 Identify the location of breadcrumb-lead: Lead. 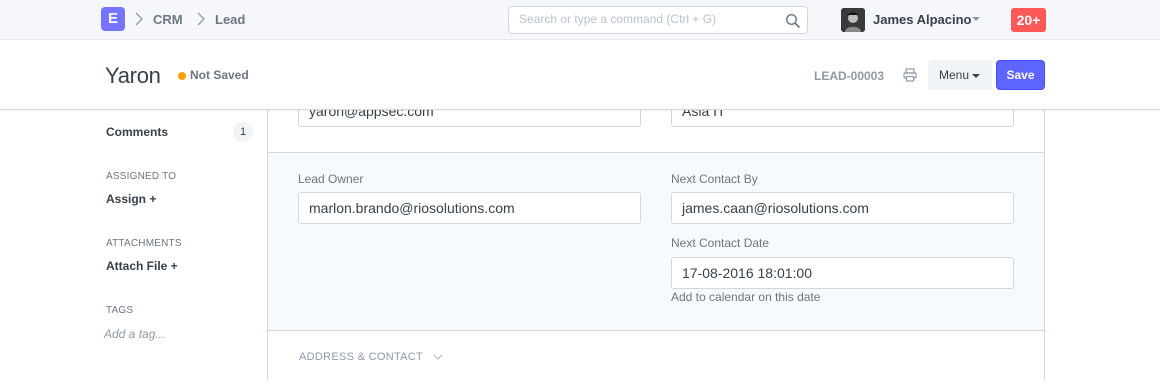
(230, 19).